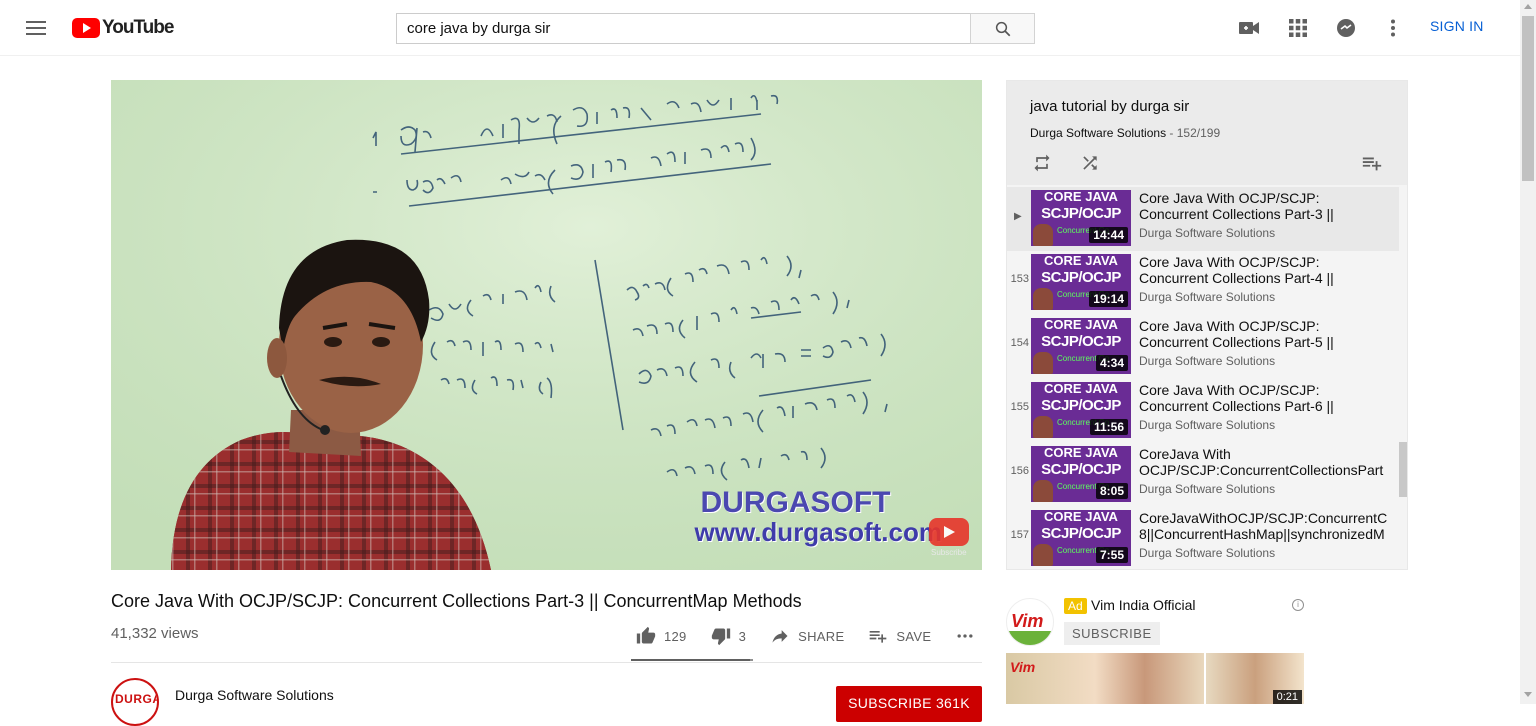  Describe the element at coordinates (1403, 469) in the screenshot. I see `playlist-scrollbar-thumb` at that location.